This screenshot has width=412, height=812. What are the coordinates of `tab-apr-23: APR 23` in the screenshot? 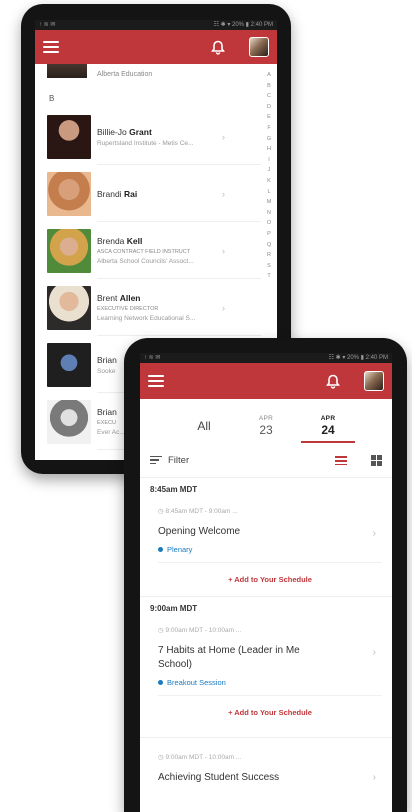 It's located at (266, 429).